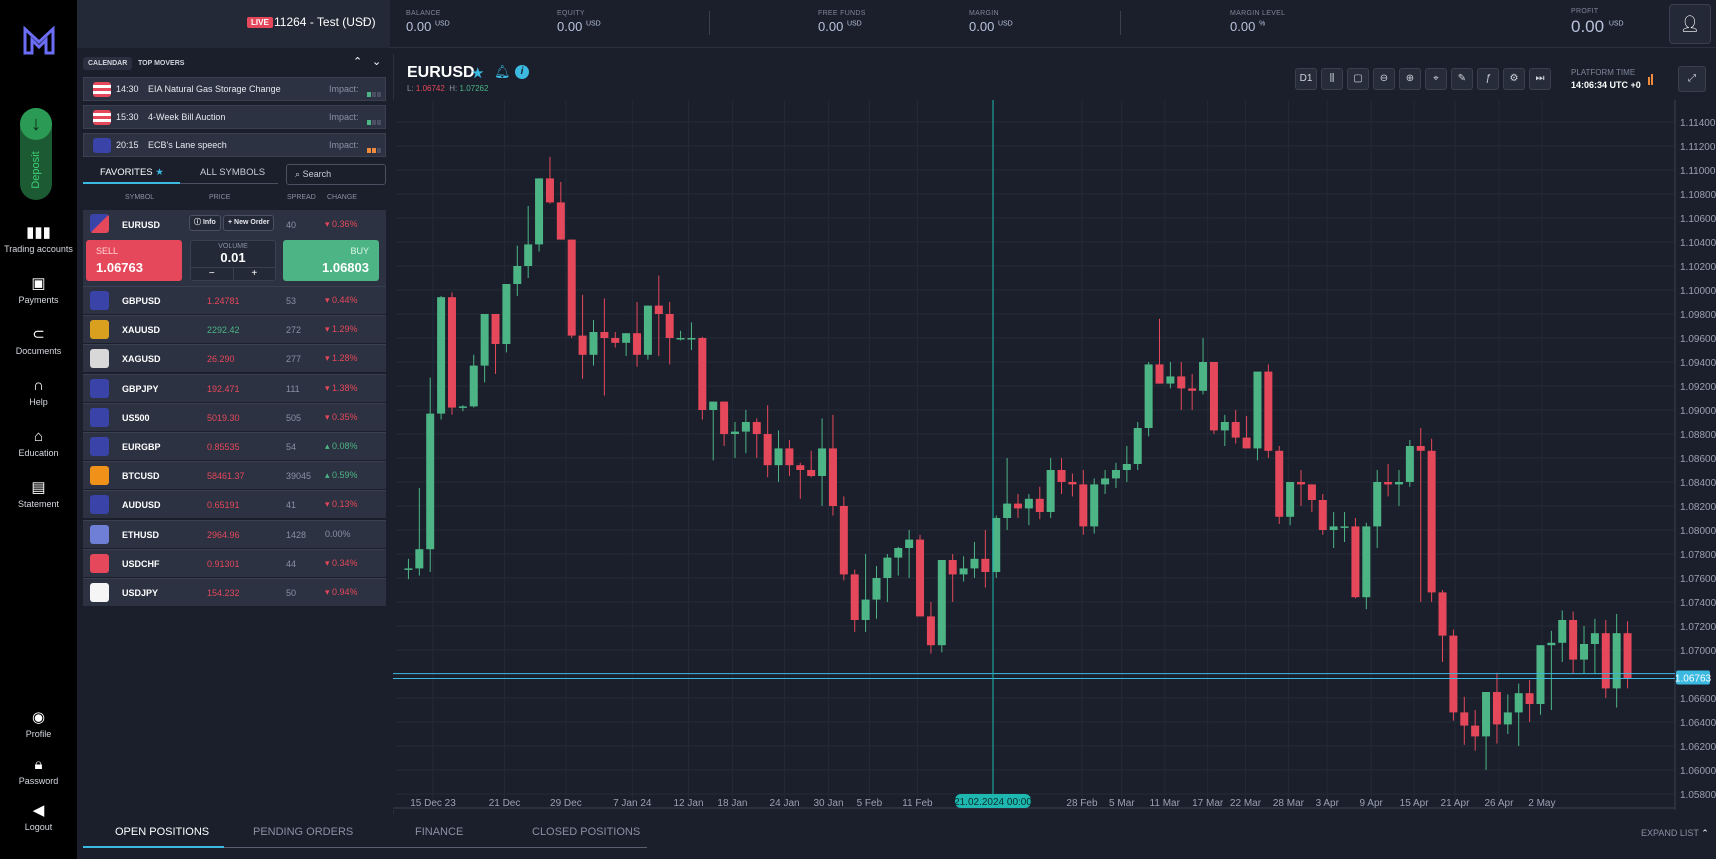  I want to click on symbol-name: USDJPY, so click(140, 593).